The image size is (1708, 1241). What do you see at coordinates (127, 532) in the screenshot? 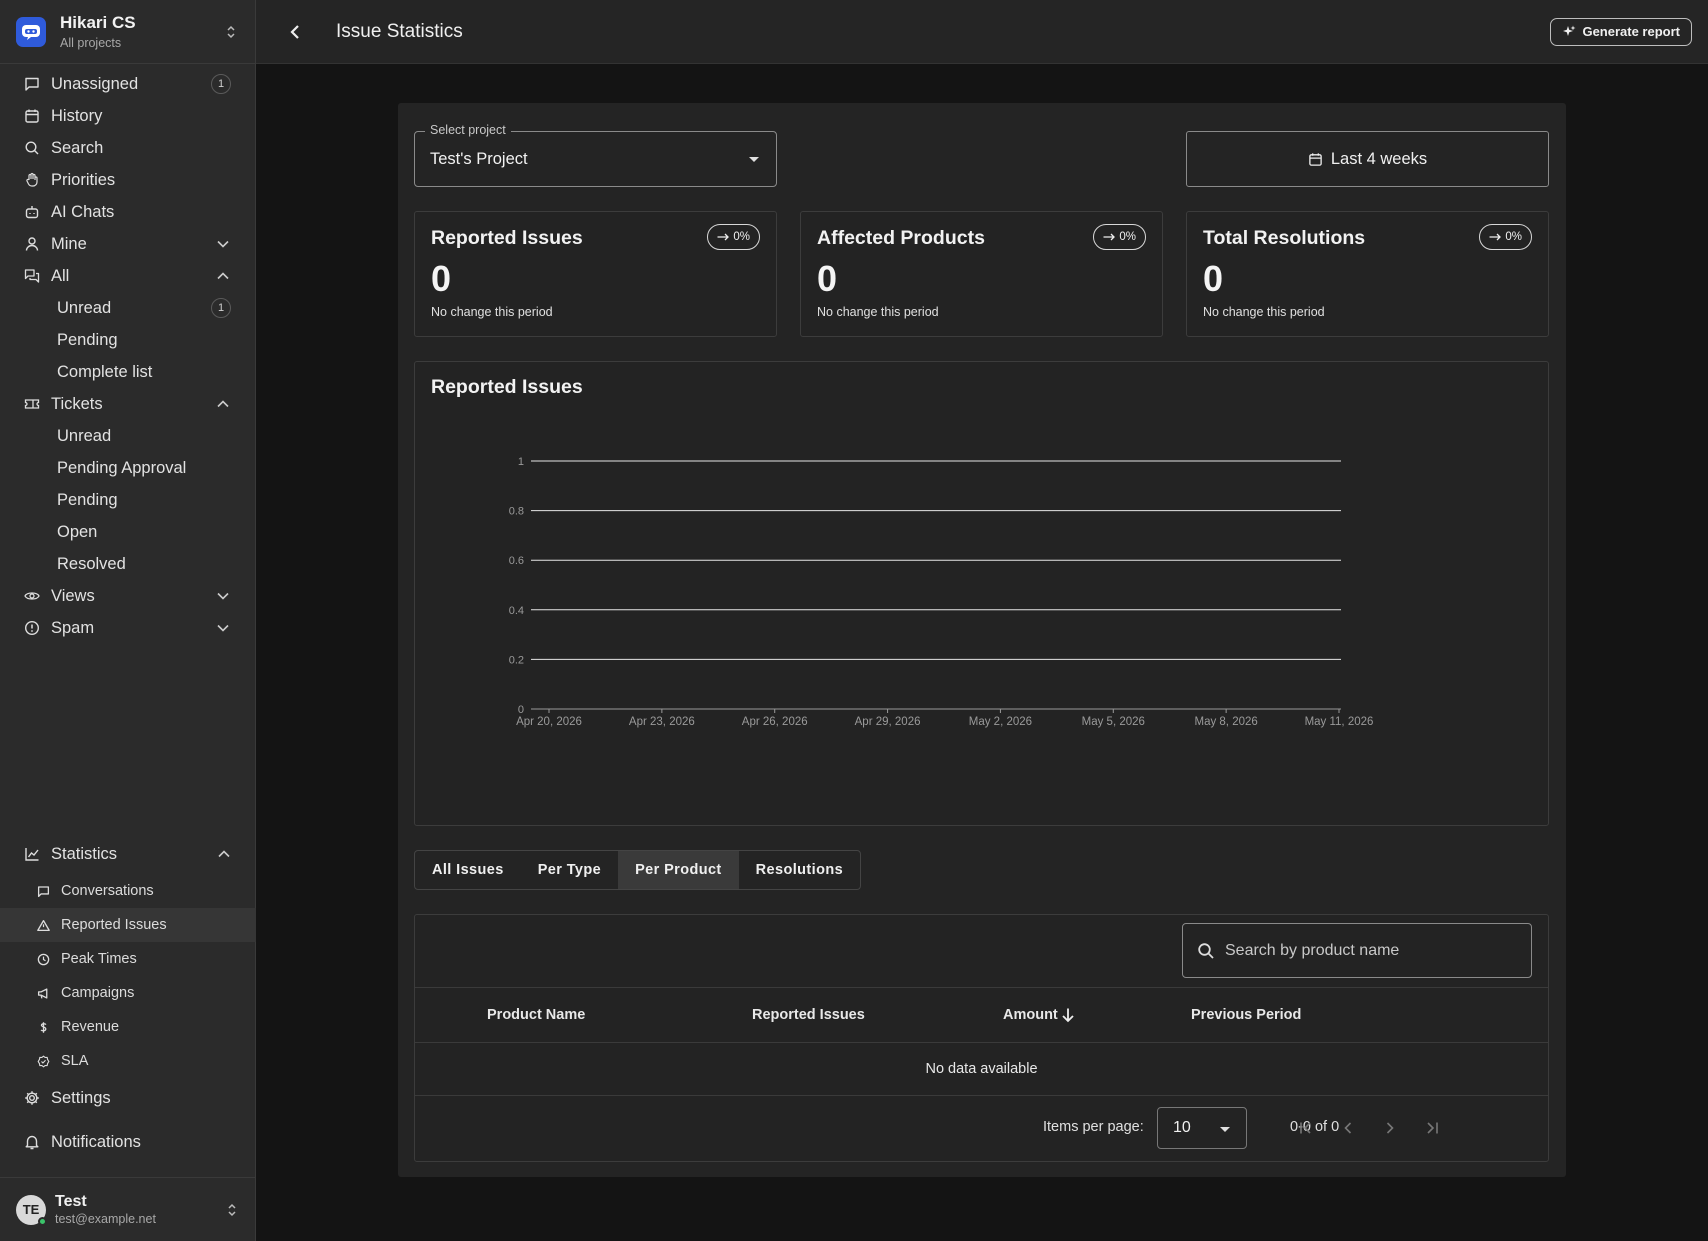
I see `sidebar-item-open: Open` at bounding box center [127, 532].